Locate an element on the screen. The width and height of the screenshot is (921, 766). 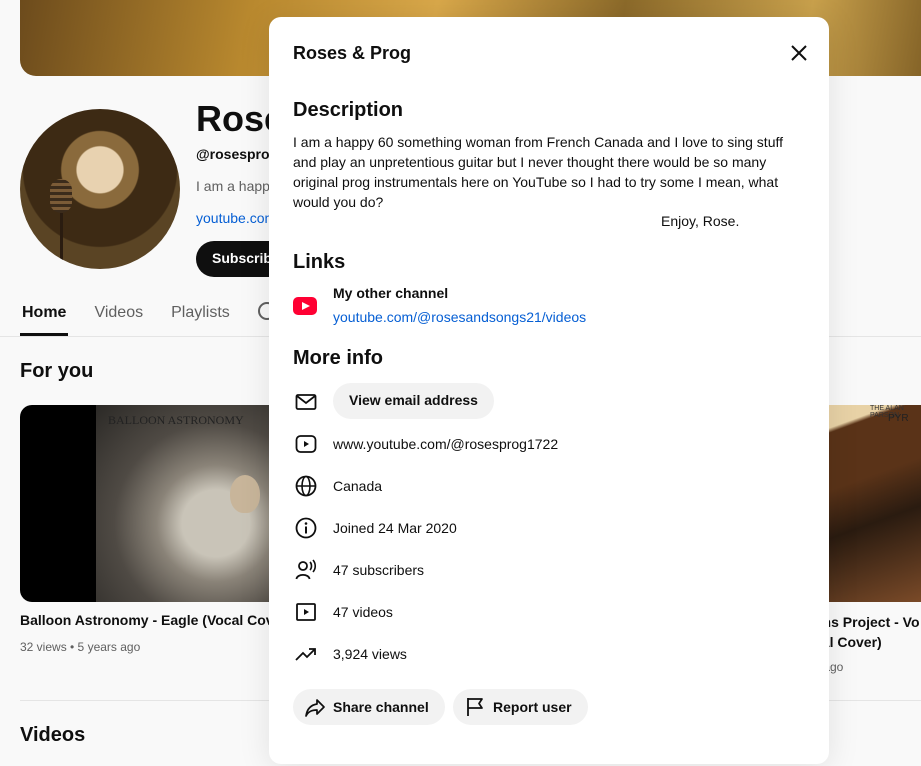
info-row-country: Canada is located at coordinates (543, 486).